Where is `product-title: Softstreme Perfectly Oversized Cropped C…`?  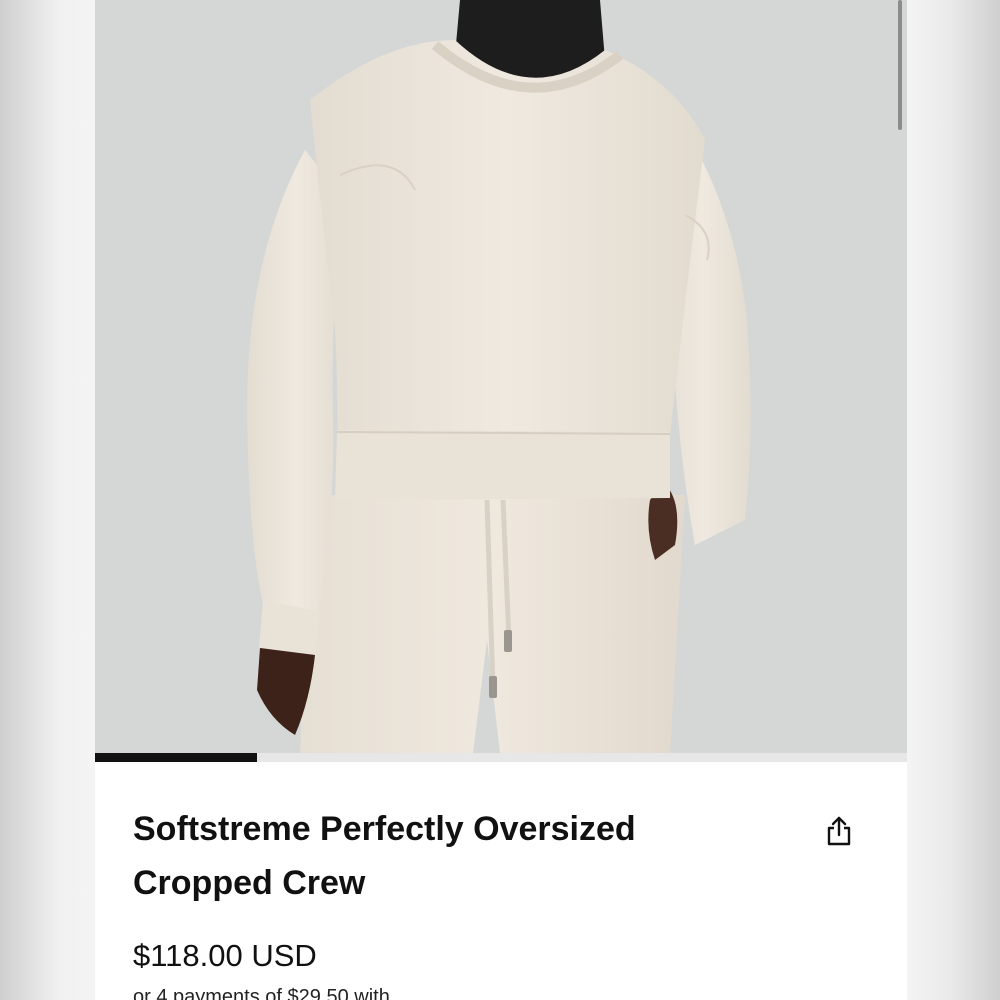
product-title: Softstreme Perfectly Oversized Cropped C… is located at coordinates (384, 856).